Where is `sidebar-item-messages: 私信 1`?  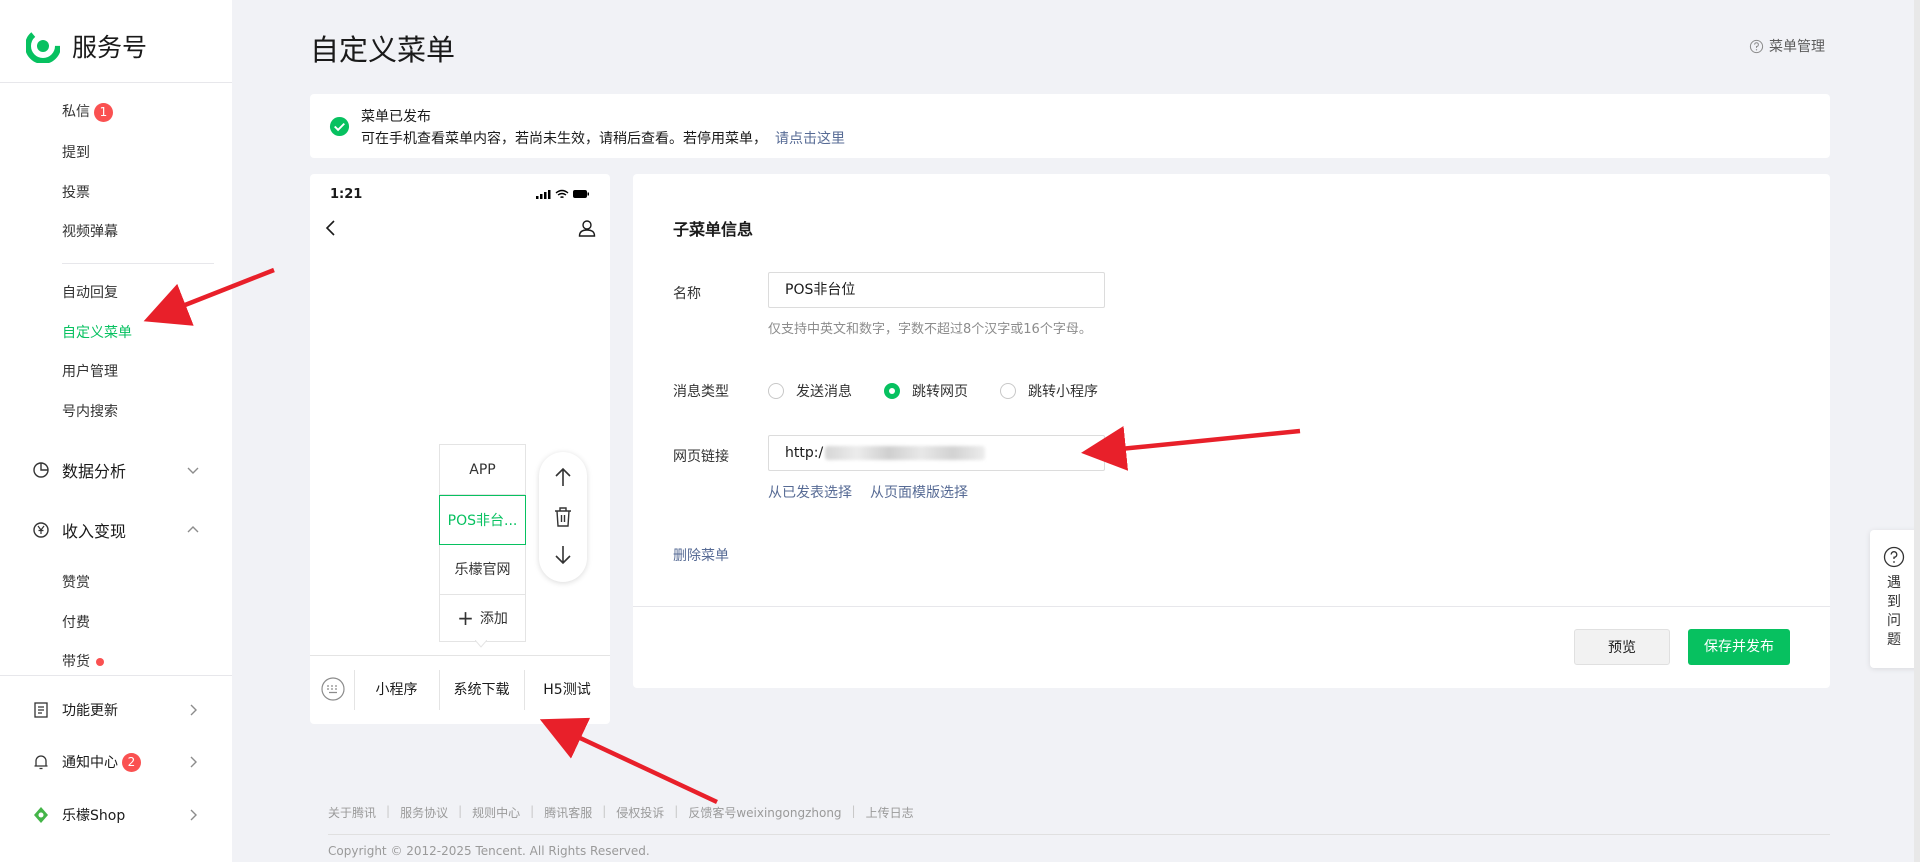 sidebar-item-messages: 私信 1 is located at coordinates (87, 112).